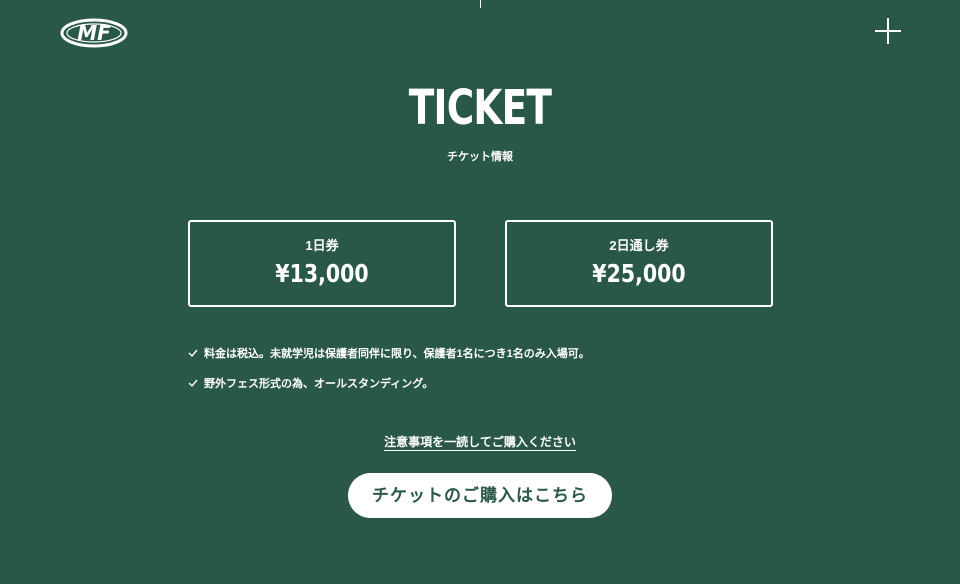 The width and height of the screenshot is (960, 584). Describe the element at coordinates (322, 245) in the screenshot. I see `ticket-label: 1日券` at that location.